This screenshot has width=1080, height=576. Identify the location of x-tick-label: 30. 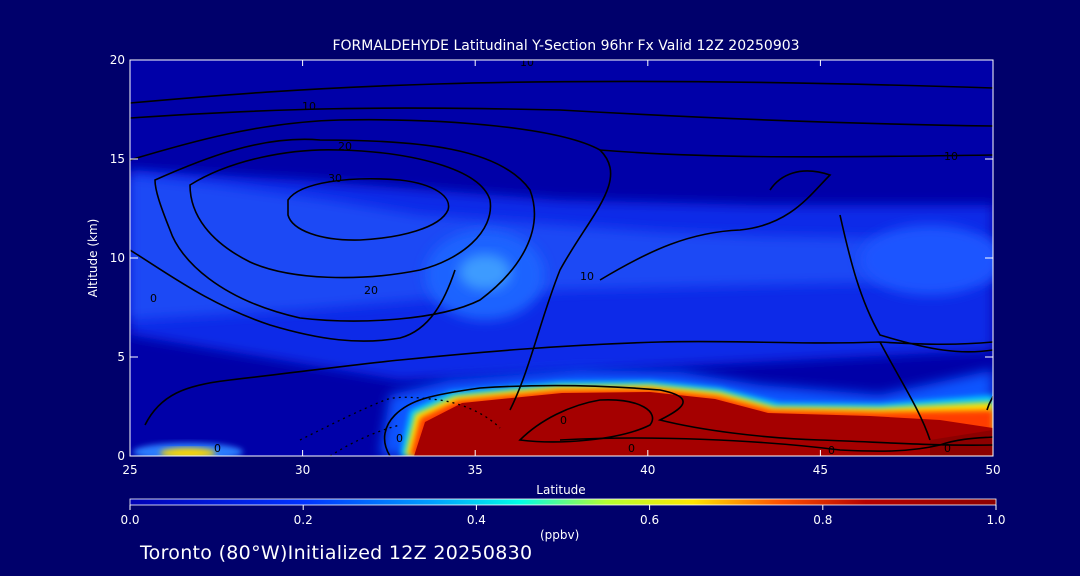
(302, 470).